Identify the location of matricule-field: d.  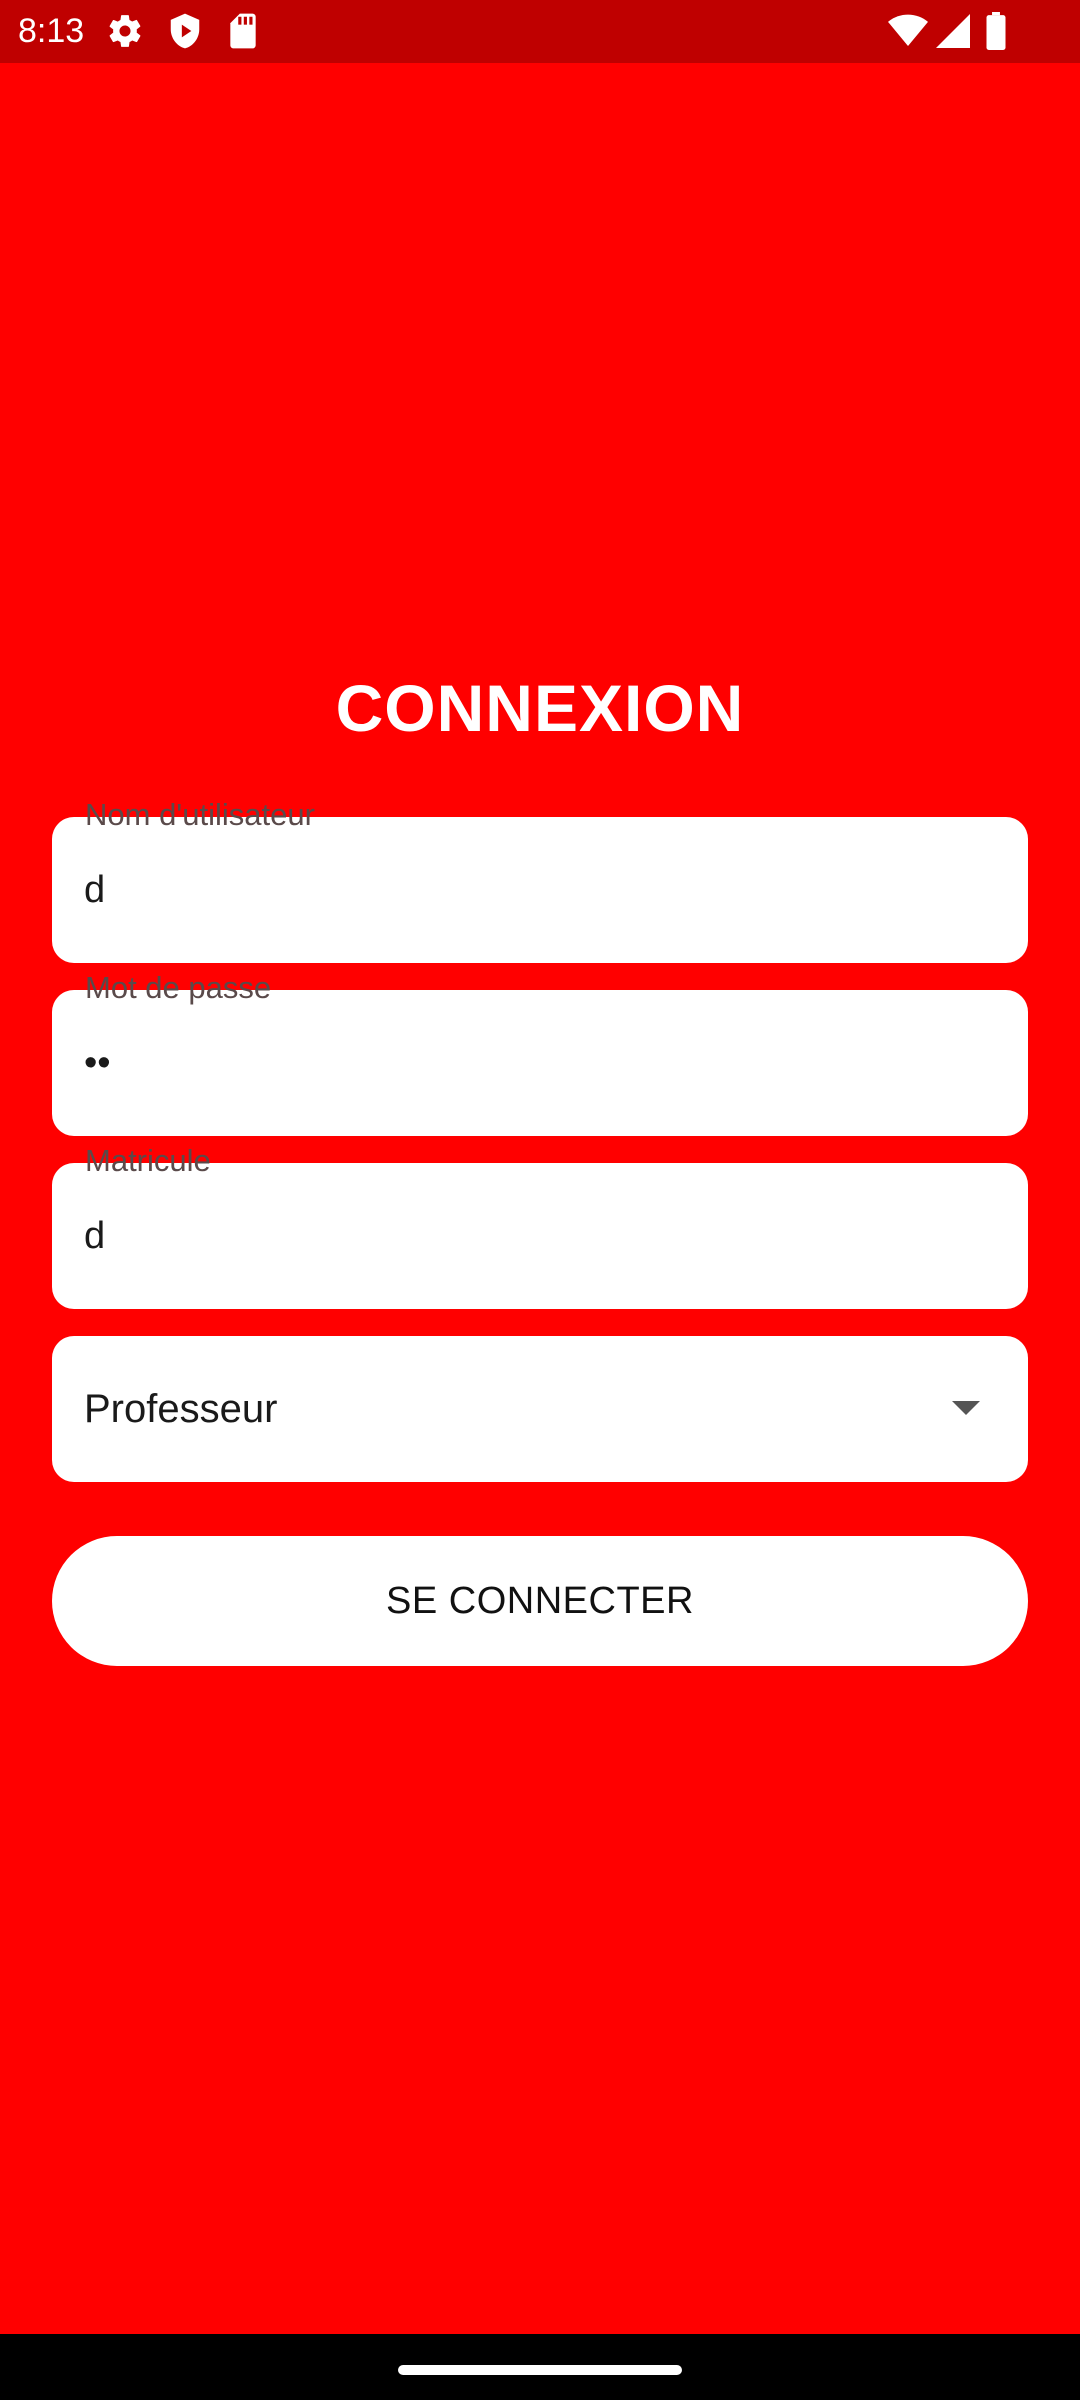
(540, 1236).